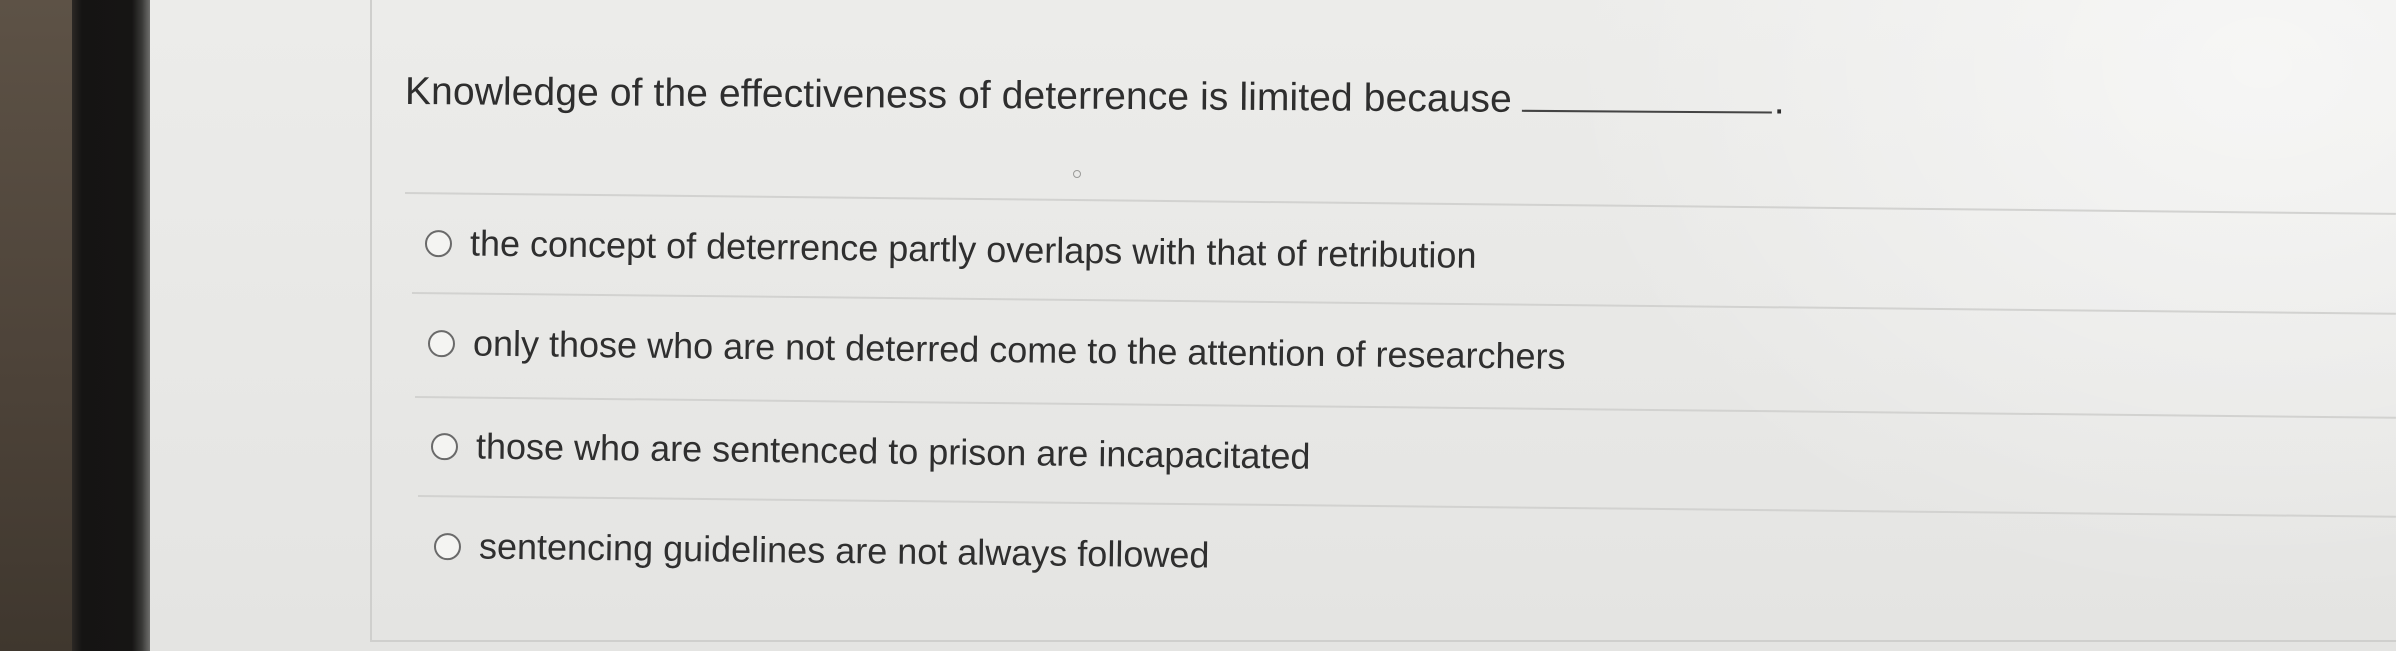 This screenshot has width=2396, height=651. I want to click on answer-blank, so click(1646, 111).